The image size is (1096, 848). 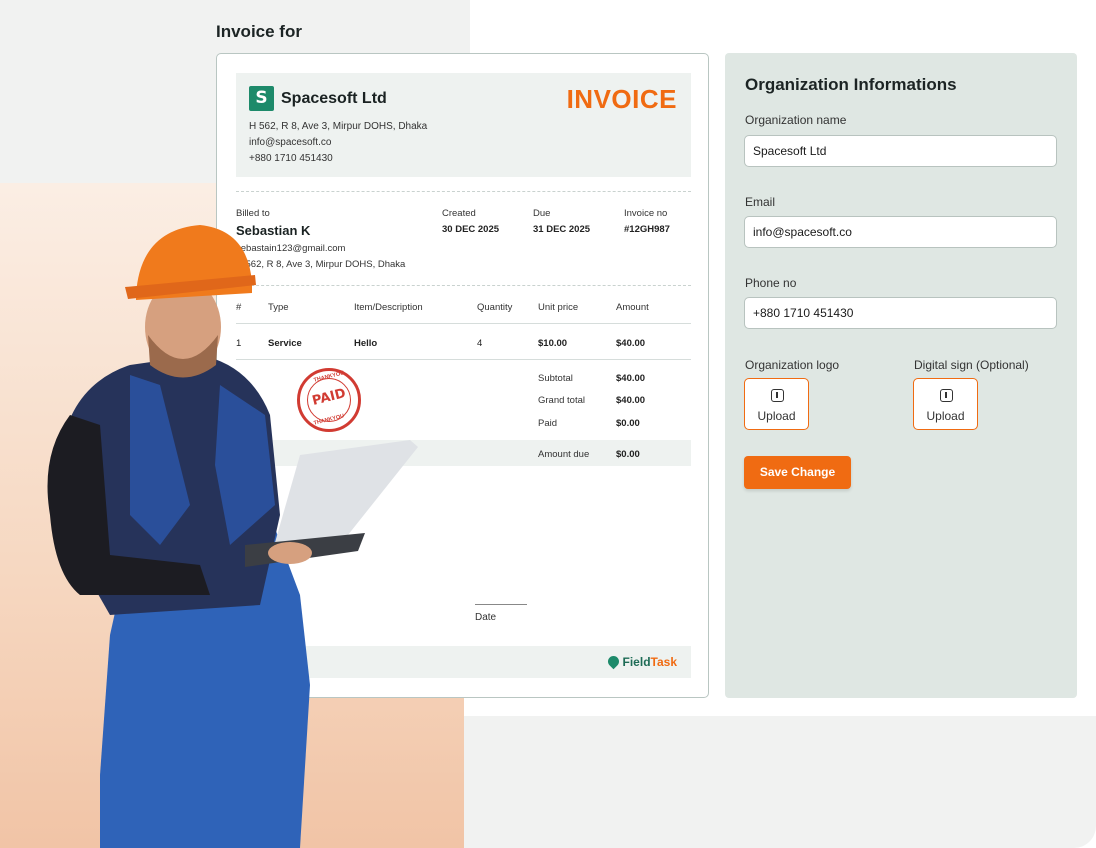 I want to click on fieldtask-logo: FieldTask, so click(x=641, y=661).